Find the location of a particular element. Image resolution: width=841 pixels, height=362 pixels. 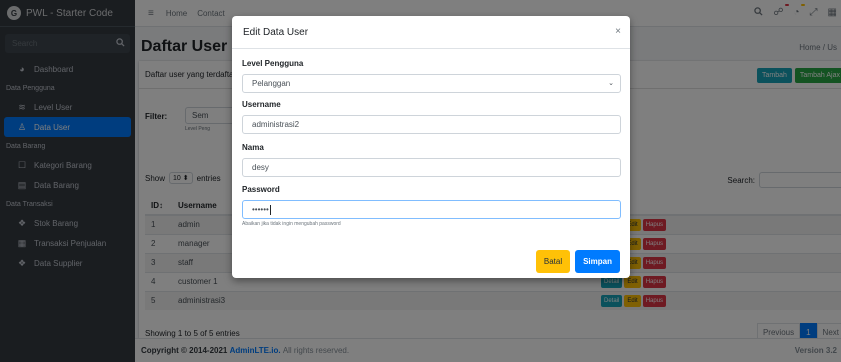

simpan-button: Simpan is located at coordinates (597, 261).